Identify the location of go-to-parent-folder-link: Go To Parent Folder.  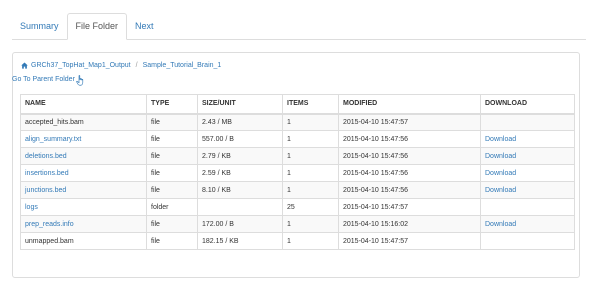
(48, 79).